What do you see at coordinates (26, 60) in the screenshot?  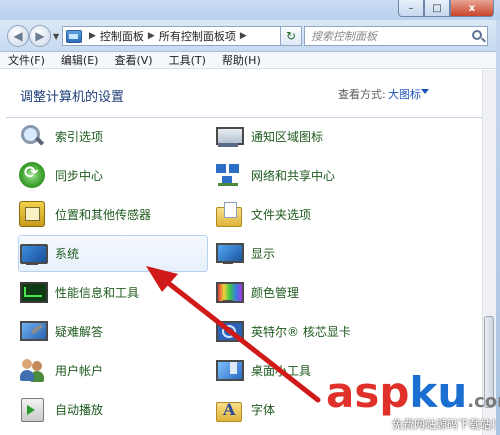 I see `menu-file: 文件(F)` at bounding box center [26, 60].